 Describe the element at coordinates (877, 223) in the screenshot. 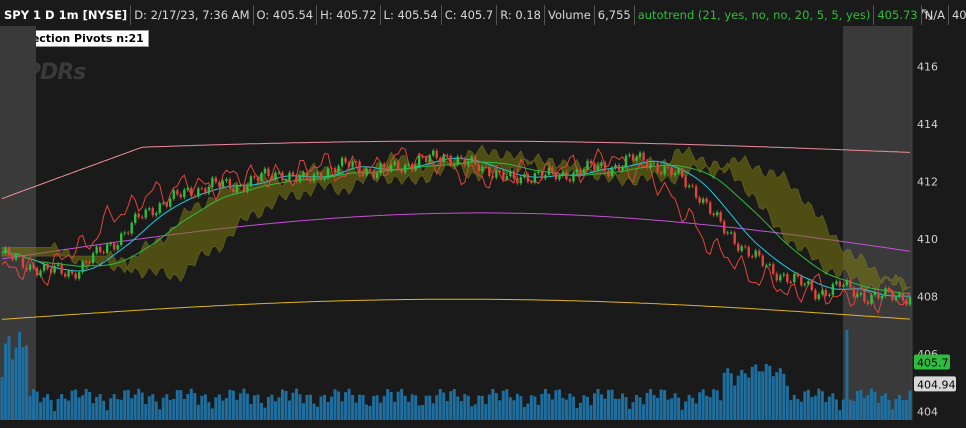

I see `afterhours-shading` at that location.